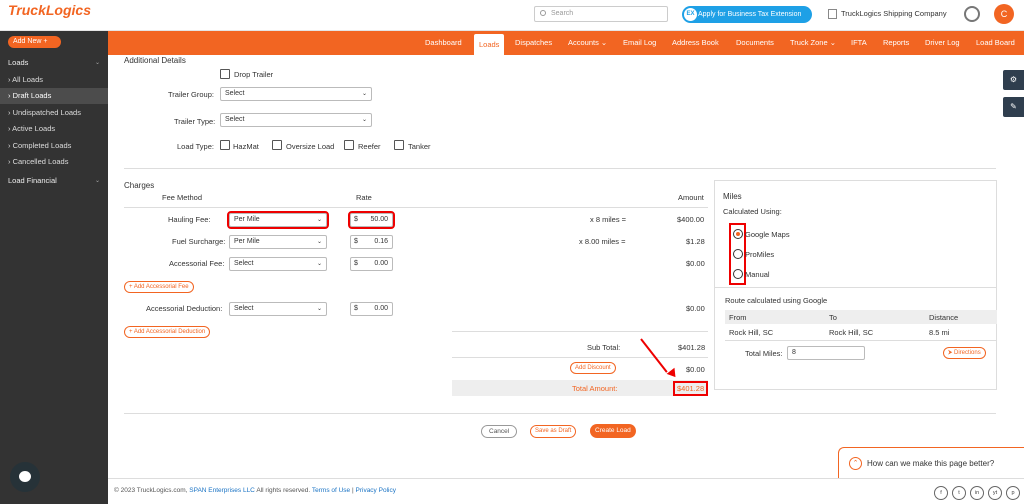  Describe the element at coordinates (553, 431) in the screenshot. I see `save-as-draft-button: Save as Draft` at that location.